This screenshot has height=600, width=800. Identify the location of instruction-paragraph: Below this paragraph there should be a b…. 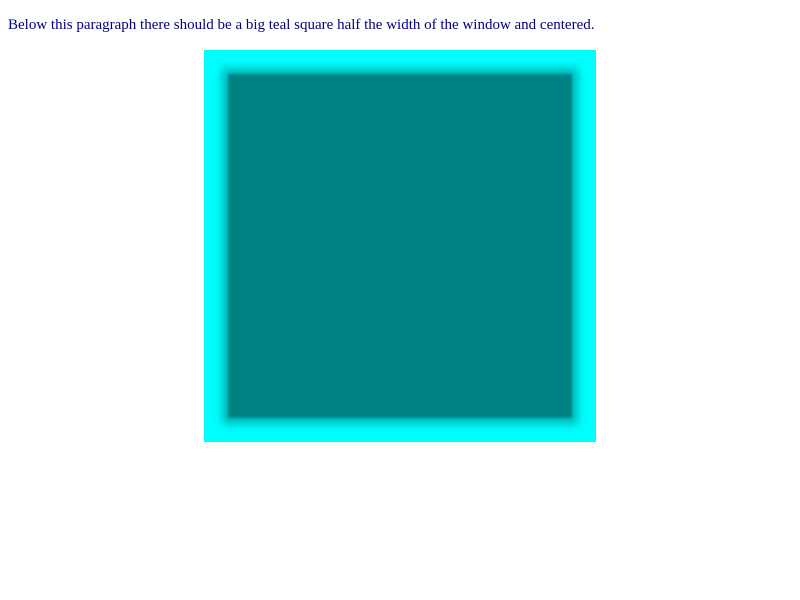
(301, 25).